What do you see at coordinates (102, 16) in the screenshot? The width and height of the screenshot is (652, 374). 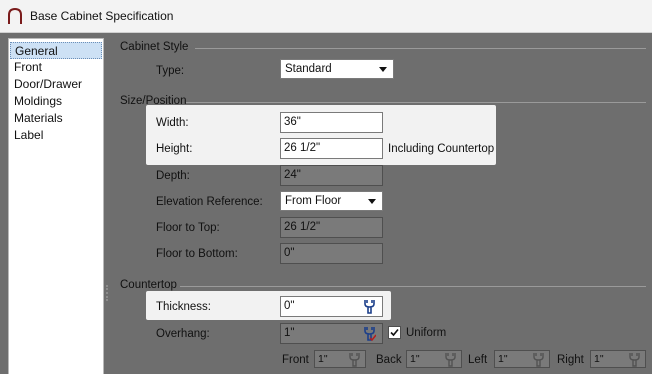 I see `window-title: Base Cabinet Specification` at bounding box center [102, 16].